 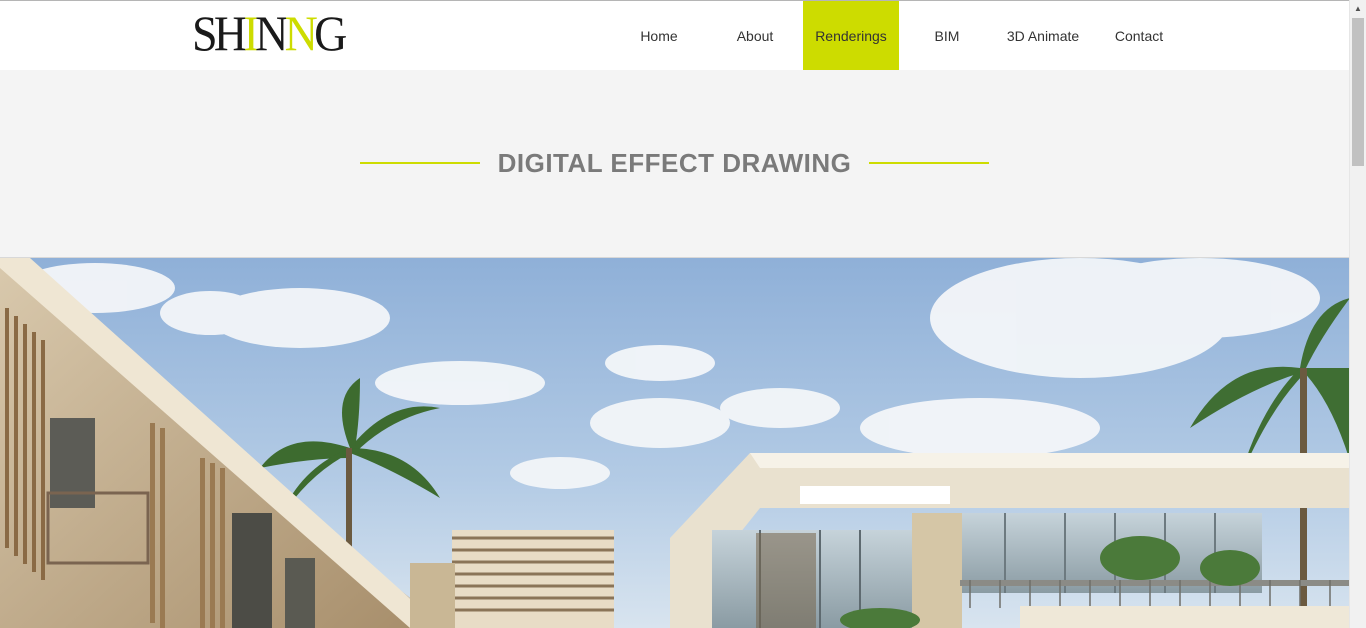 I want to click on vertical-scrollbar: ▲, so click(x=1357, y=314).